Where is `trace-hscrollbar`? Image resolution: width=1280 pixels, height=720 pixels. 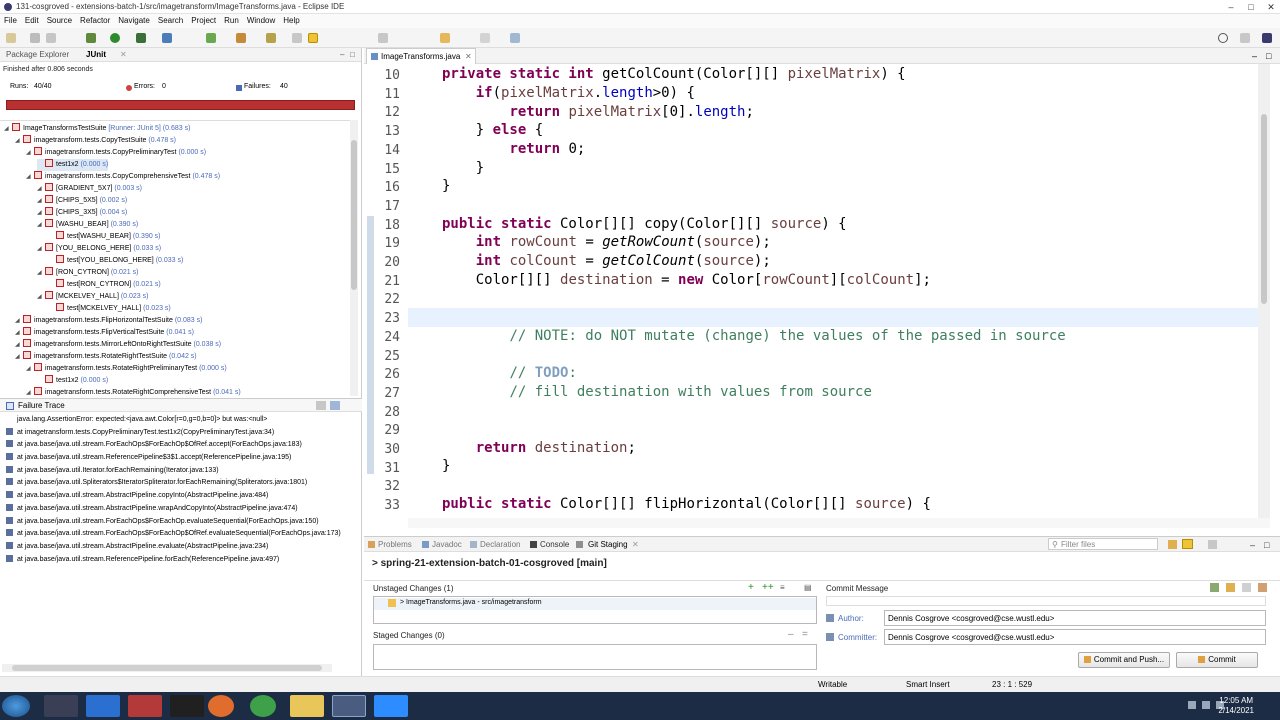
trace-hscrollbar is located at coordinates (167, 668).